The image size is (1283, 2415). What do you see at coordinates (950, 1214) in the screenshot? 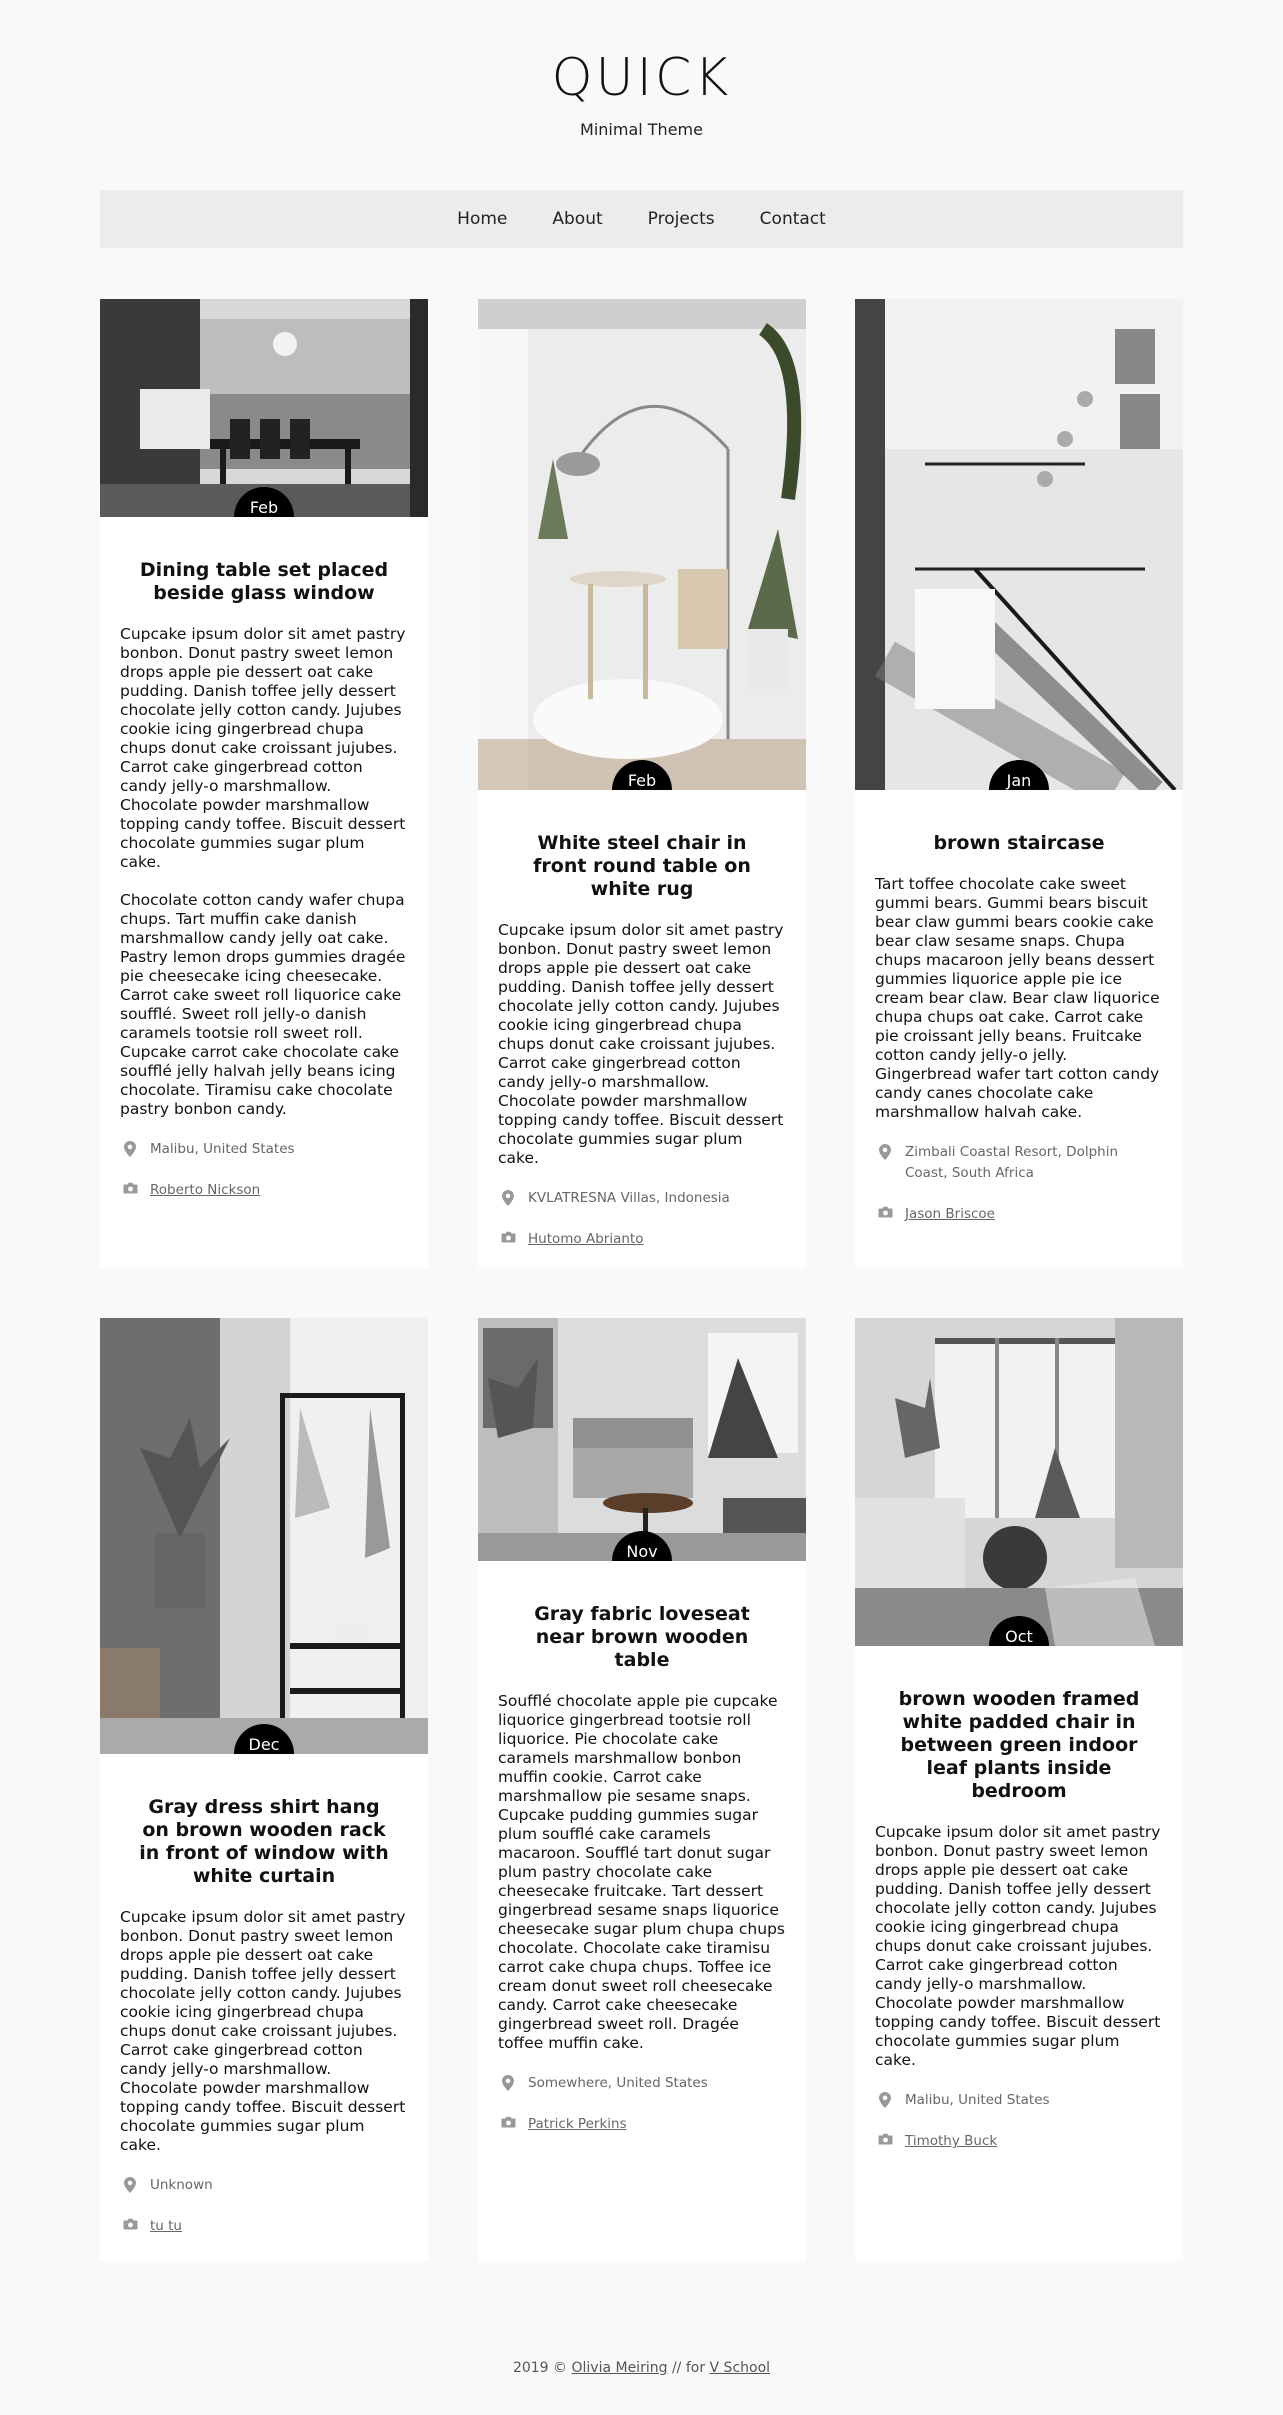
I see `photographer-link: Jason Briscoe` at bounding box center [950, 1214].